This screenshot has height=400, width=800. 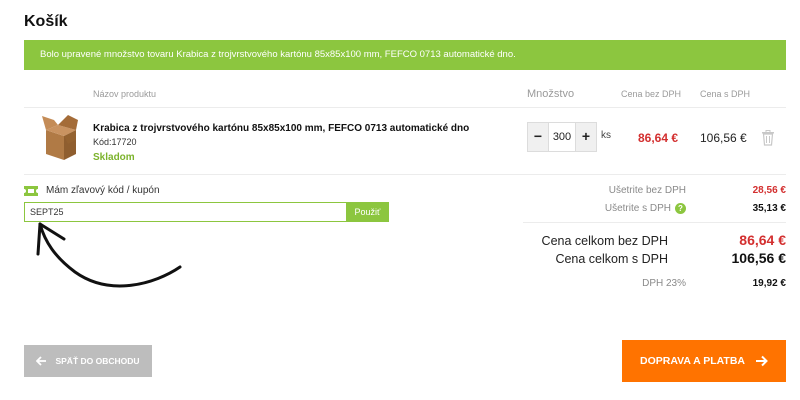 I want to click on arrow-left-icon, so click(x=41, y=361).